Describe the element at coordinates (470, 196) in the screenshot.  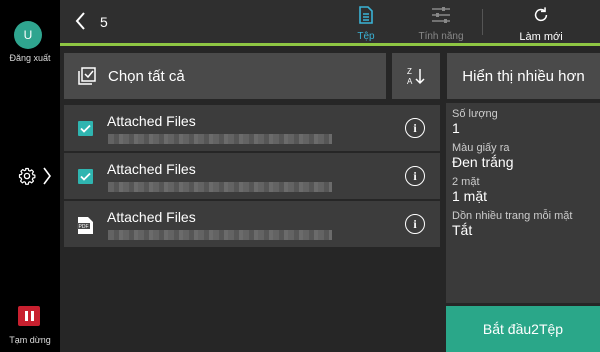
I see `two-sided-value: 1 mặt` at that location.